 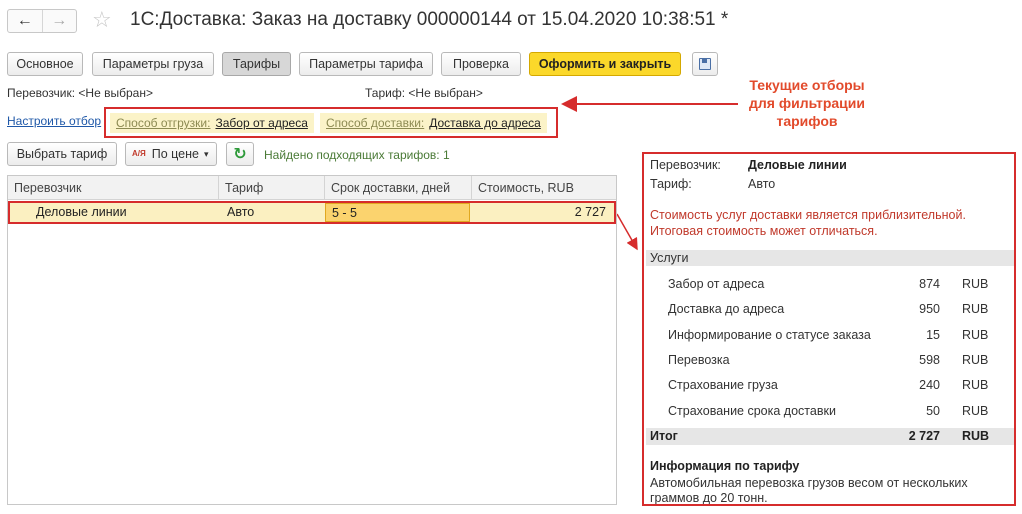 I want to click on refresh-button: ↻, so click(x=240, y=154).